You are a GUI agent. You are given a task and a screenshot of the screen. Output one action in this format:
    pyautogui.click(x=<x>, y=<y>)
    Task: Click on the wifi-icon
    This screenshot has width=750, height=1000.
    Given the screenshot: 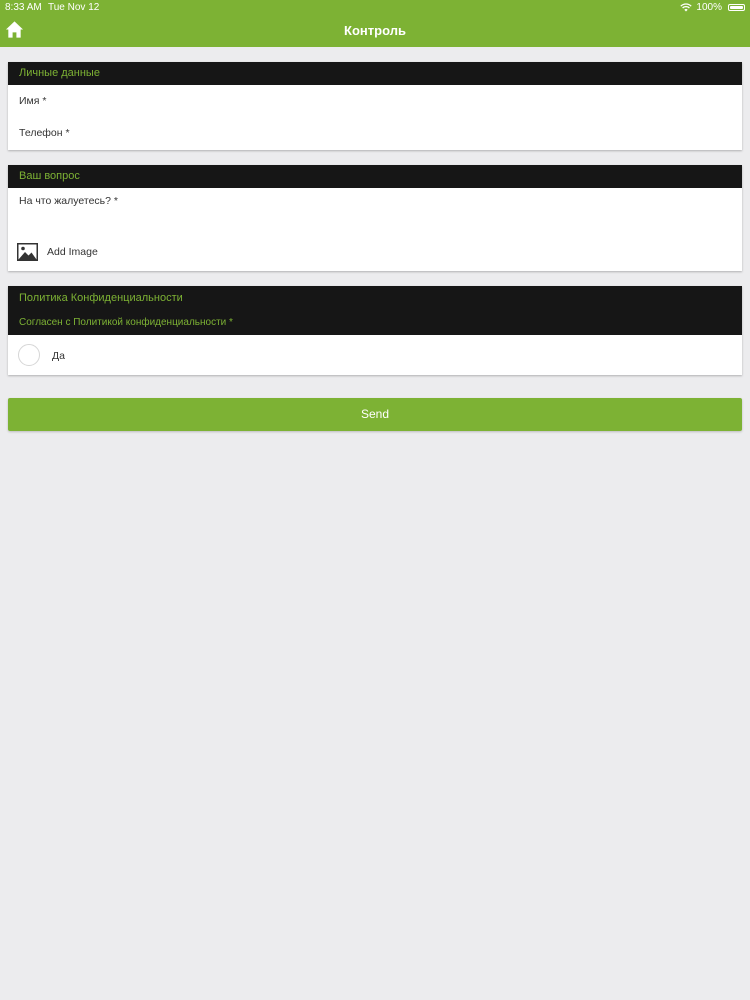 What is the action you would take?
    pyautogui.click(x=686, y=7)
    